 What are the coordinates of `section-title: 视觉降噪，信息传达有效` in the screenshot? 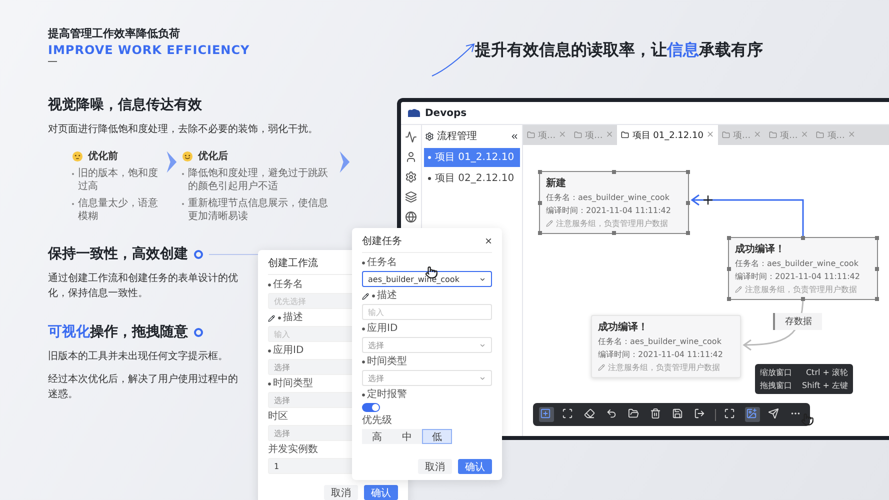 It's located at (125, 105).